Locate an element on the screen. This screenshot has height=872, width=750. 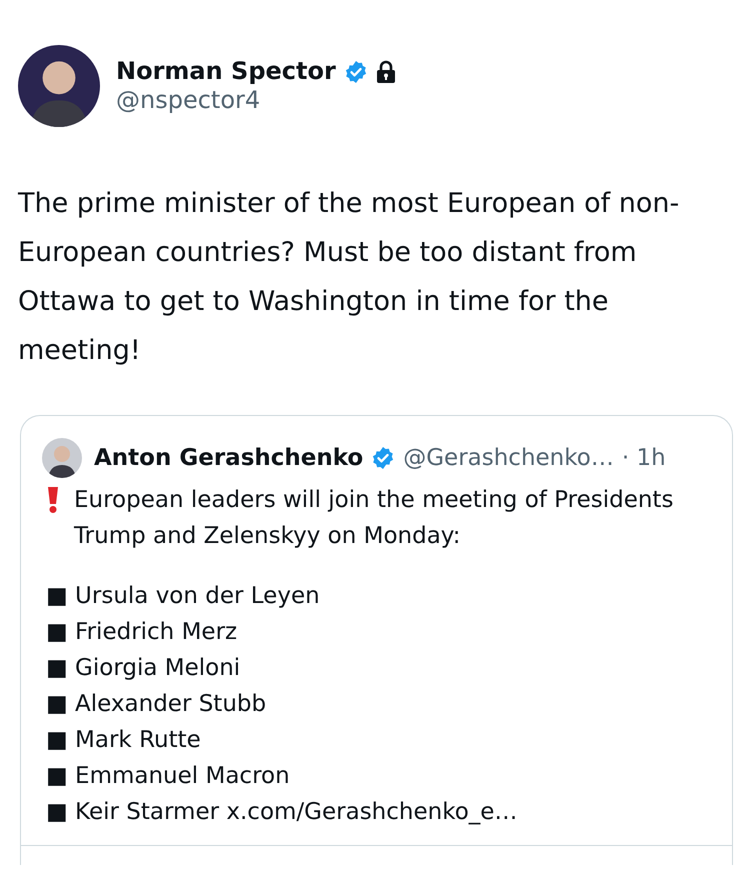
author-name: Norman Spector is located at coordinates (226, 71).